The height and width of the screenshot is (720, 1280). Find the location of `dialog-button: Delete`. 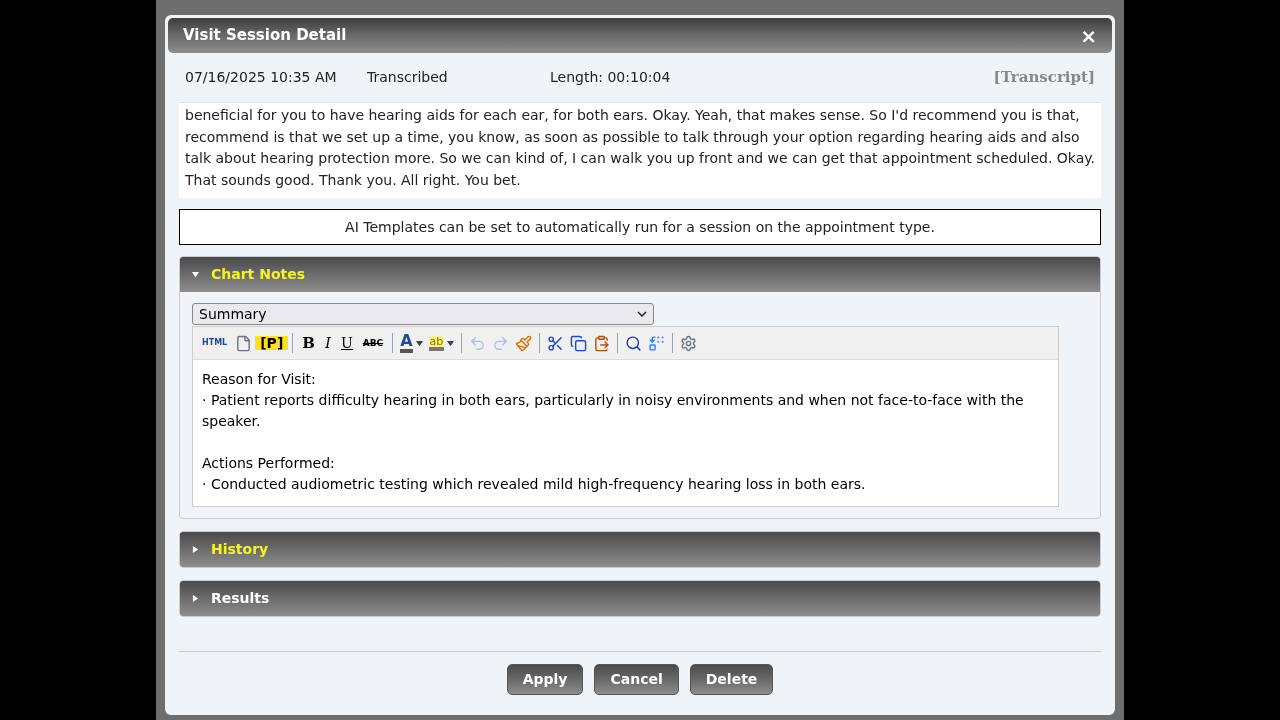

dialog-button: Delete is located at coordinates (731, 679).